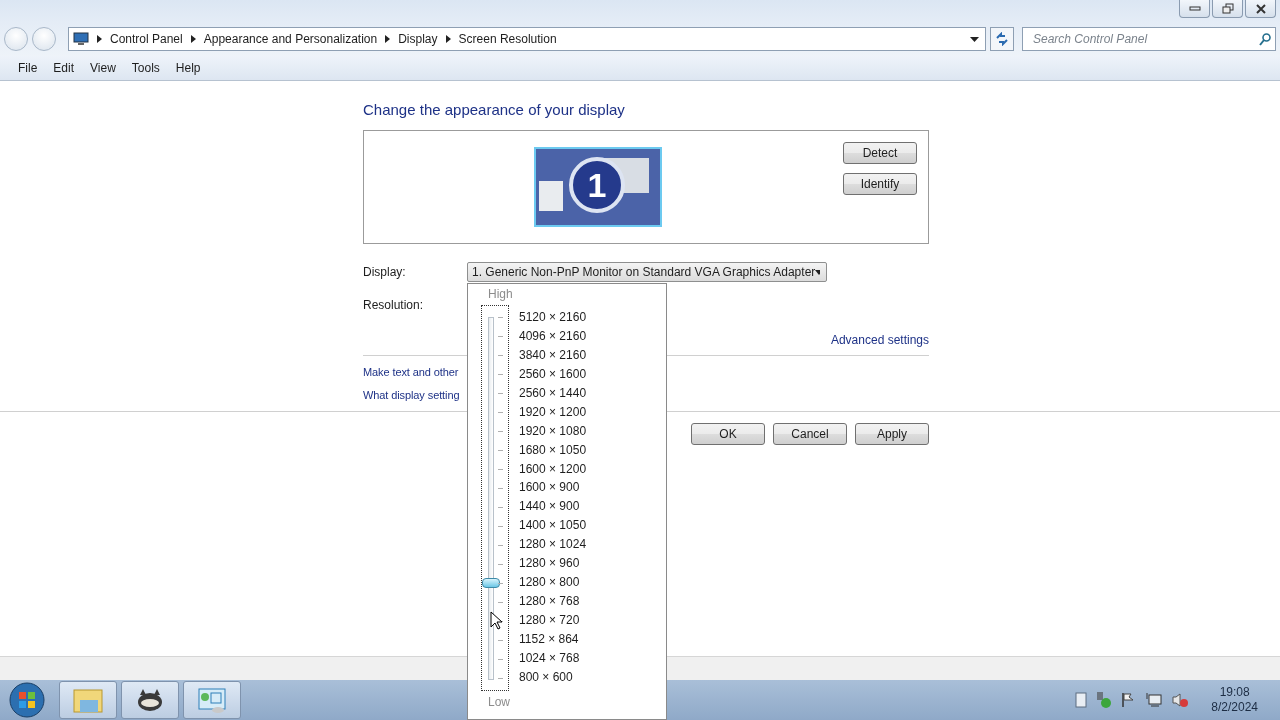 This screenshot has width=1280, height=720. I want to click on display-dropdown: 1. Generic Non-PnP Monitor on Standard VGA Graphics Adapter, so click(647, 272).